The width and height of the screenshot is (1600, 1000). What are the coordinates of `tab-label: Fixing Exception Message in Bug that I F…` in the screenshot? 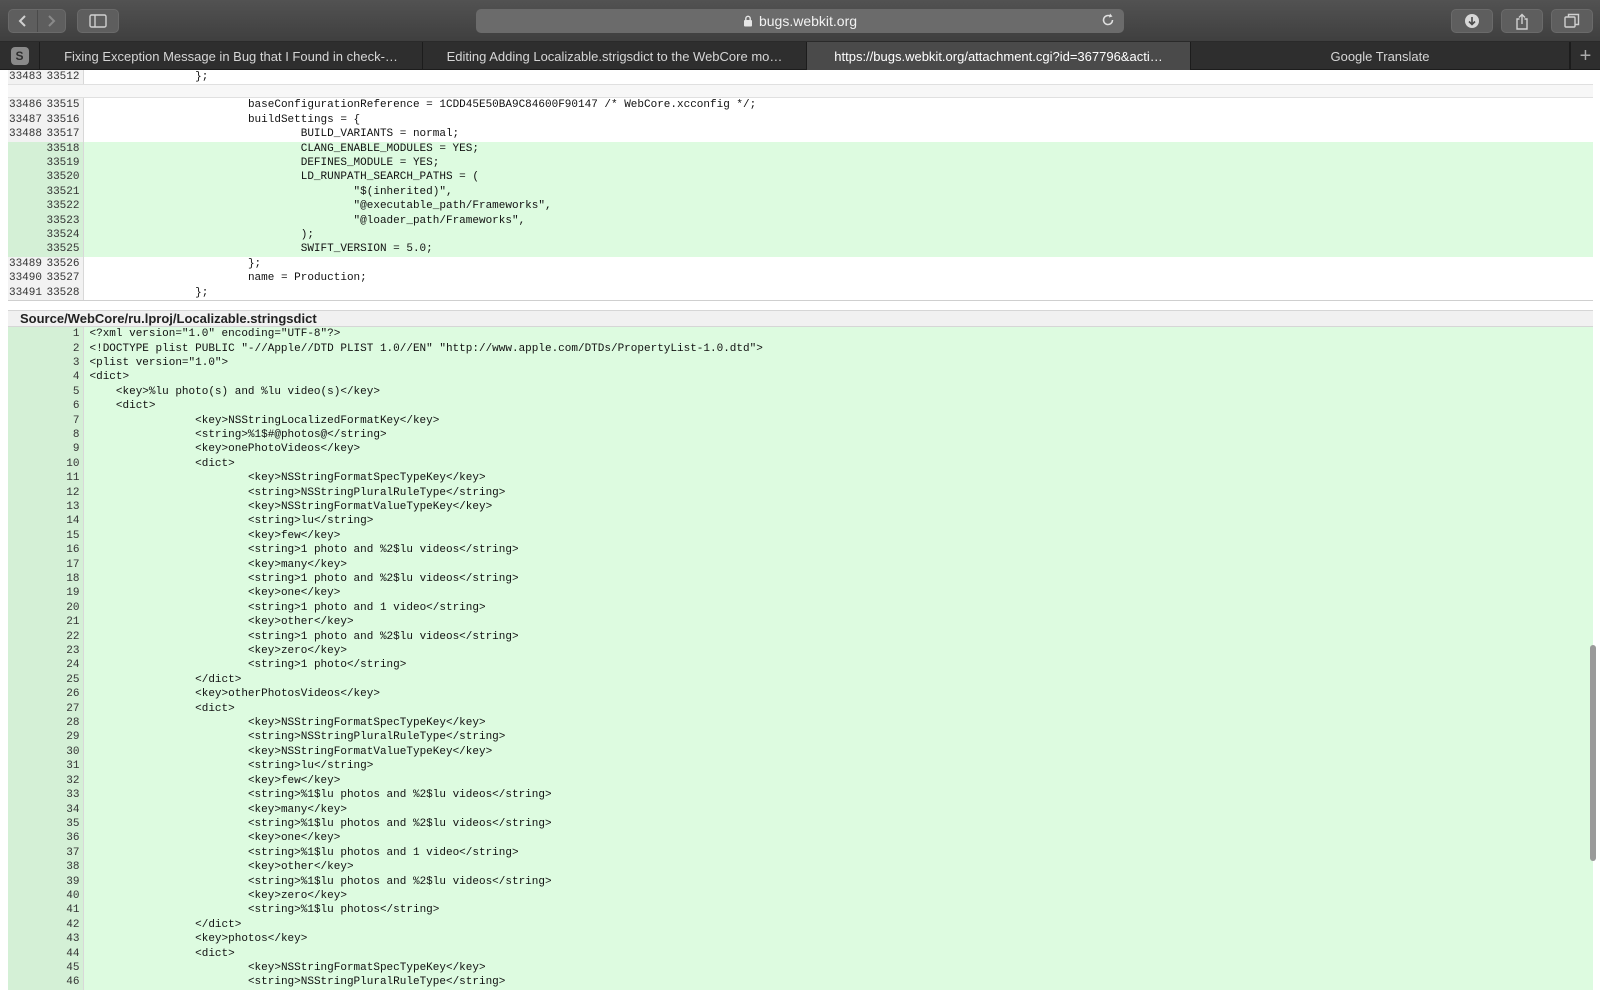 It's located at (231, 56).